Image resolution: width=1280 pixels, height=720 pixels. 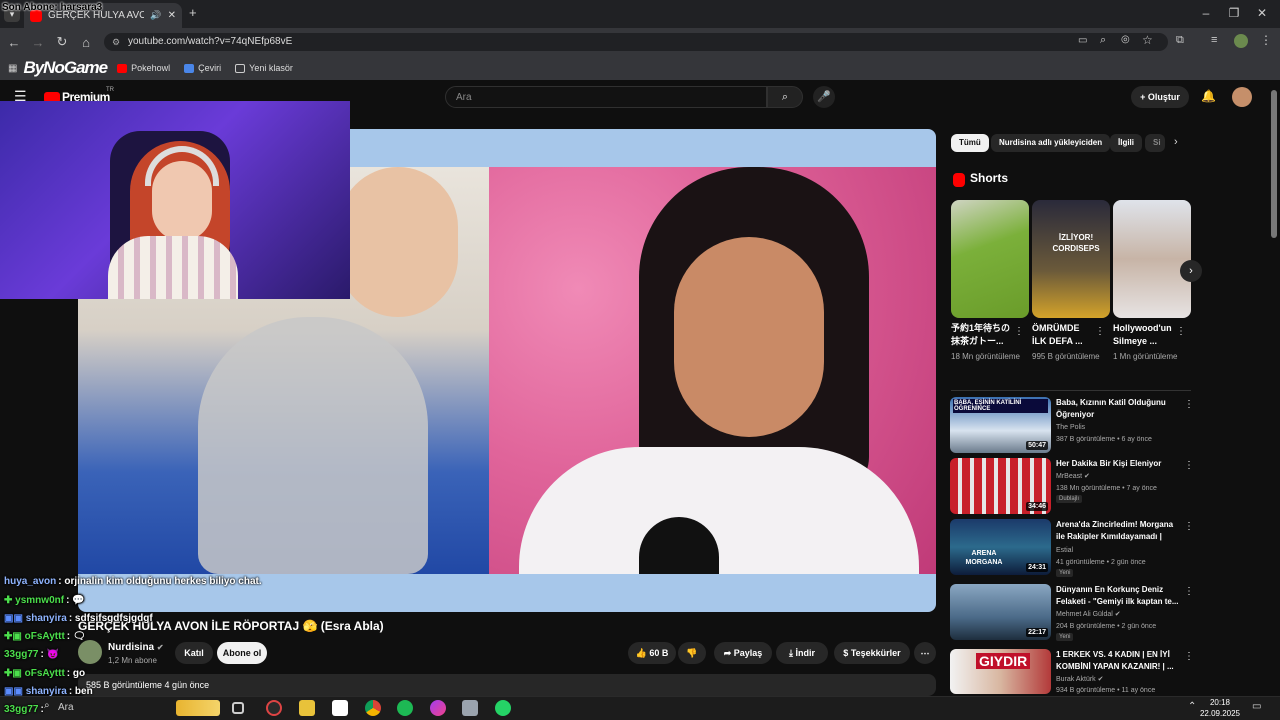 I want to click on new-tab-button: +, so click(x=193, y=12).